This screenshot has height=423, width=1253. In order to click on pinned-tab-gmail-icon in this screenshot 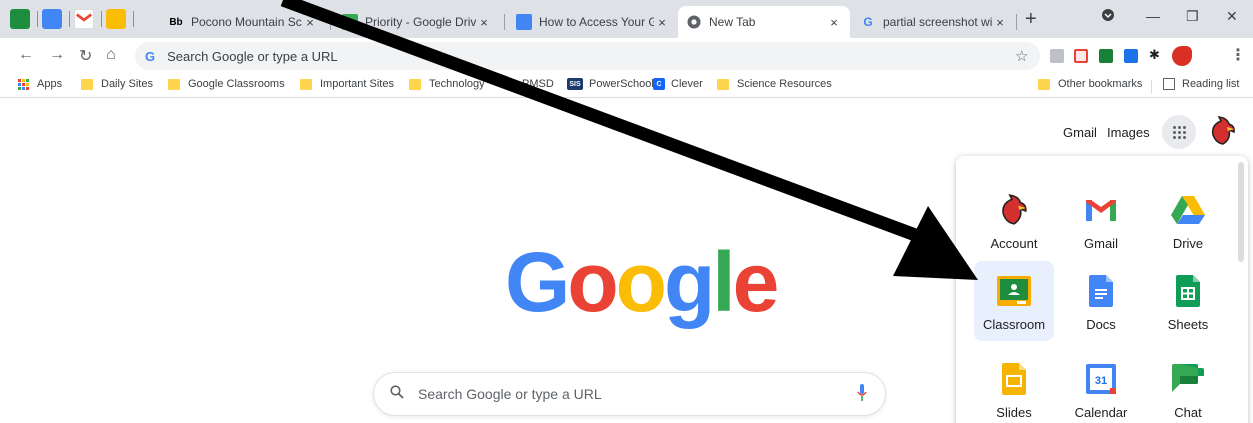, I will do `click(84, 19)`.